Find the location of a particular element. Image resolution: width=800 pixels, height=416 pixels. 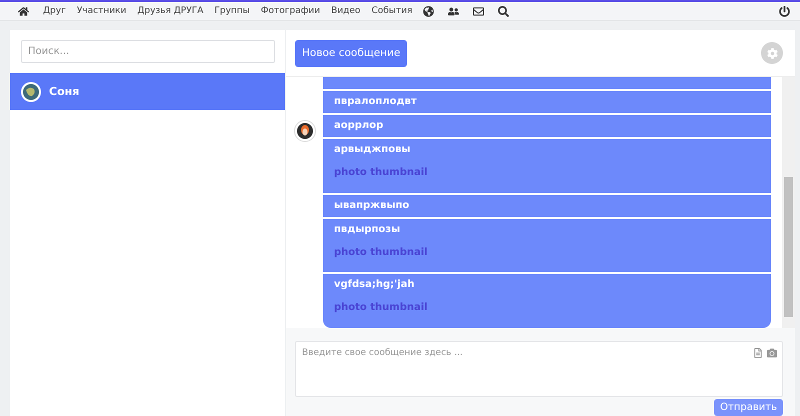

message-text: ывапржвыпо is located at coordinates (372, 205).